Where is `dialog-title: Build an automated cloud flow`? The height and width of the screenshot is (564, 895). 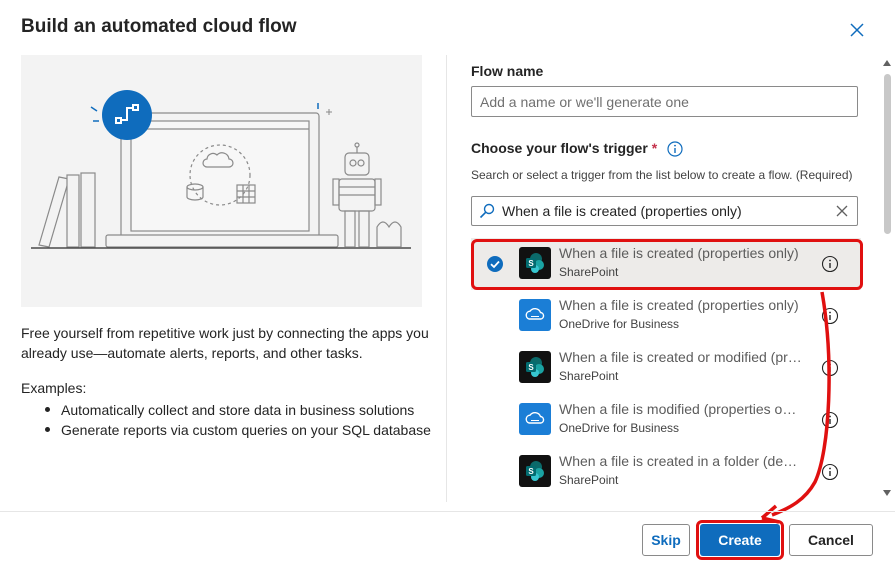
dialog-title: Build an automated cloud flow is located at coordinates (159, 26).